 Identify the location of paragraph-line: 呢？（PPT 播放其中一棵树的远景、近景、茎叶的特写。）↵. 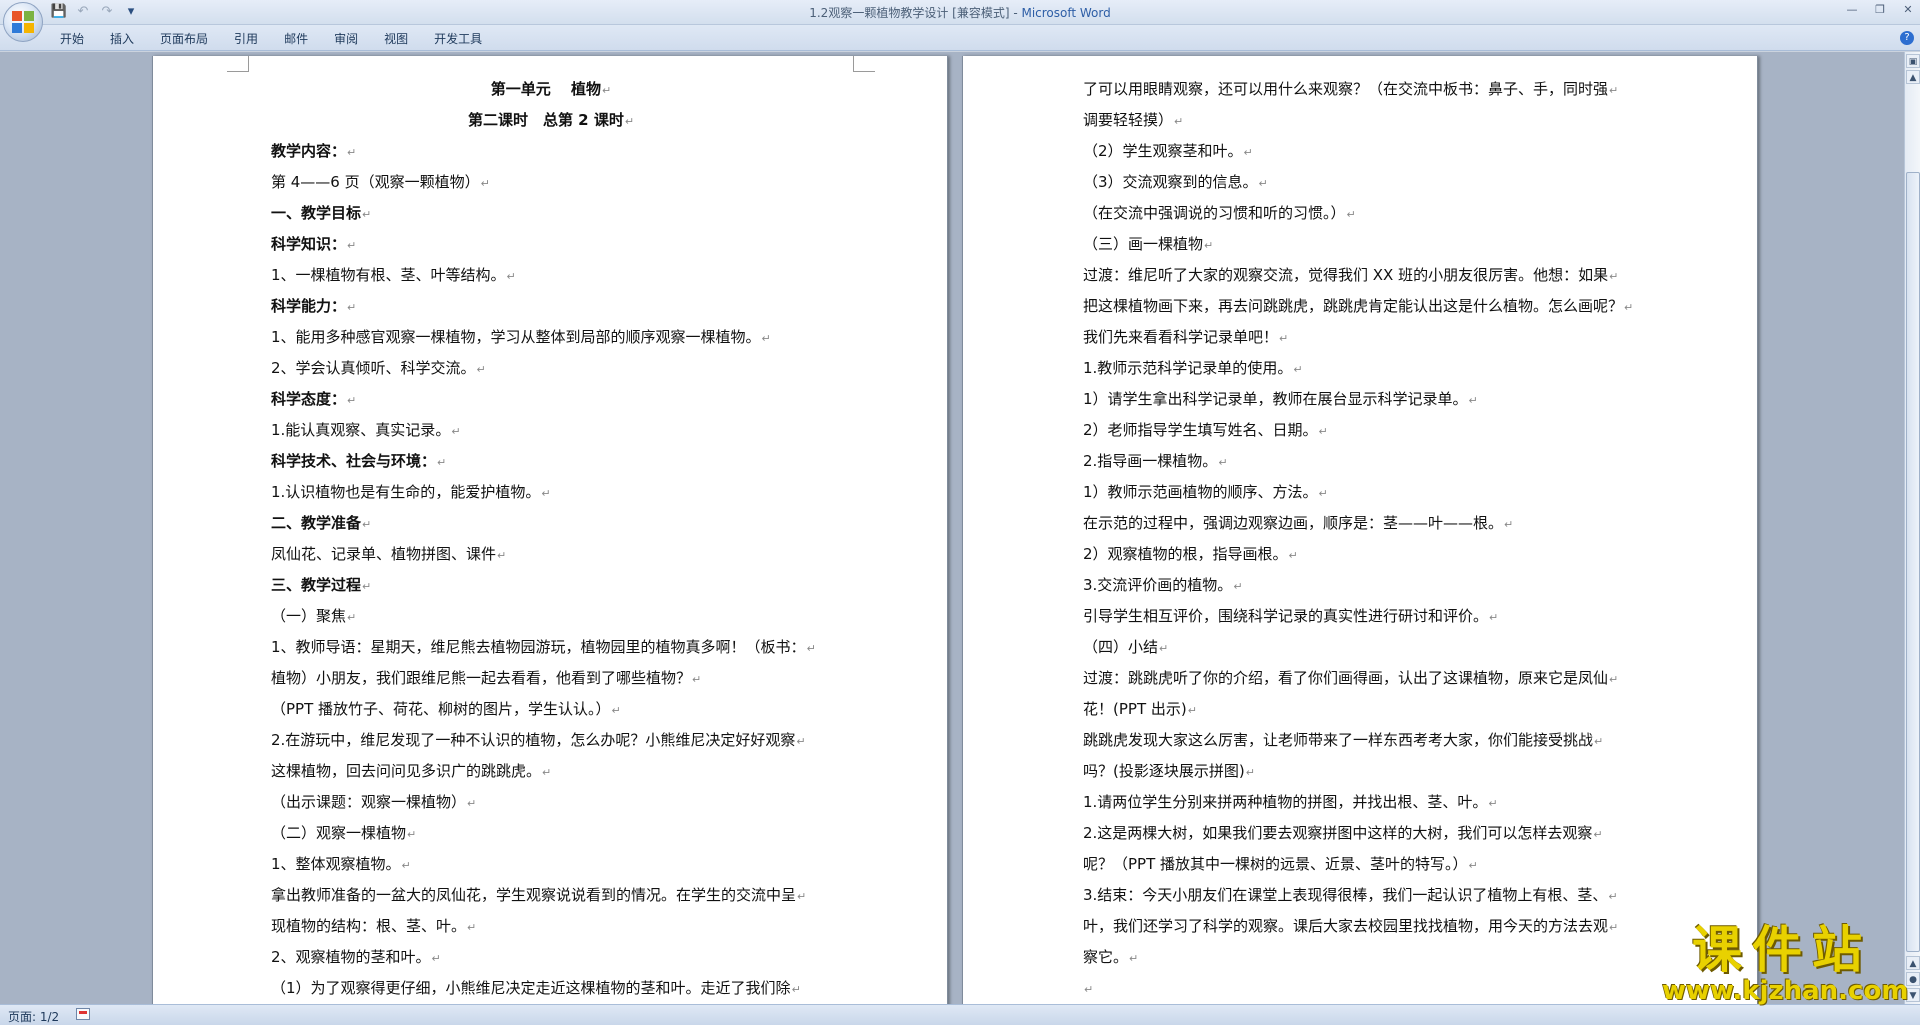
(1363, 864).